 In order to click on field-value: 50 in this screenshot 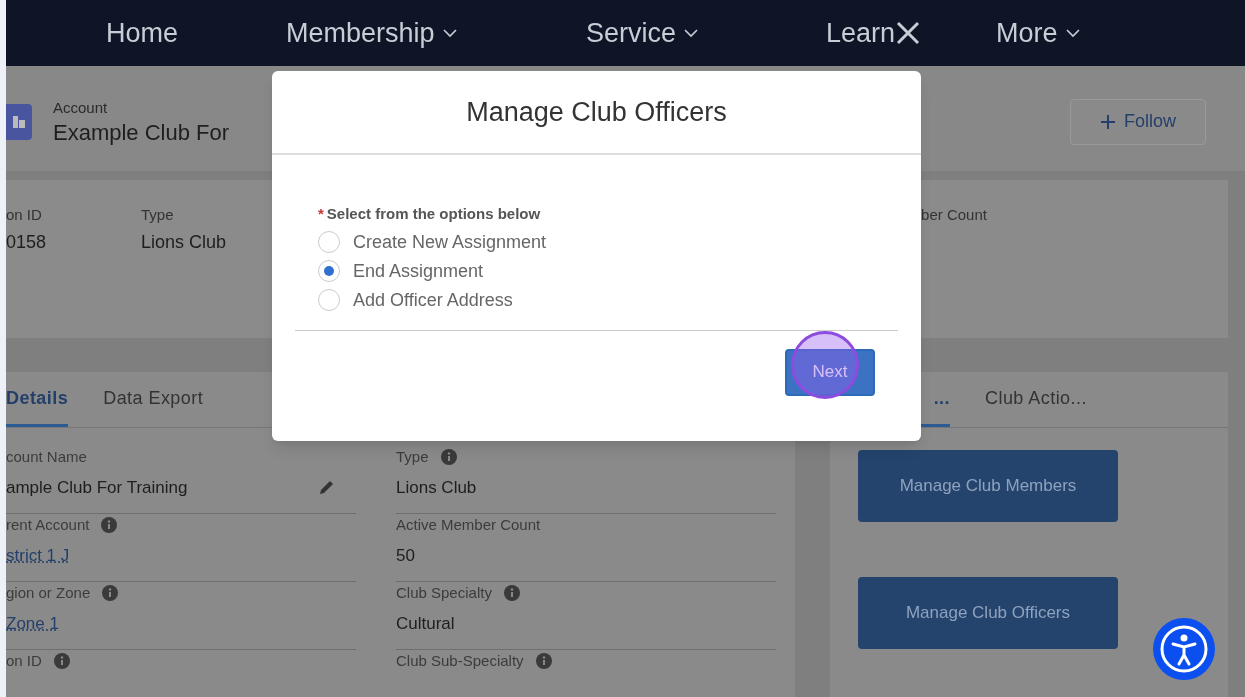, I will do `click(405, 555)`.